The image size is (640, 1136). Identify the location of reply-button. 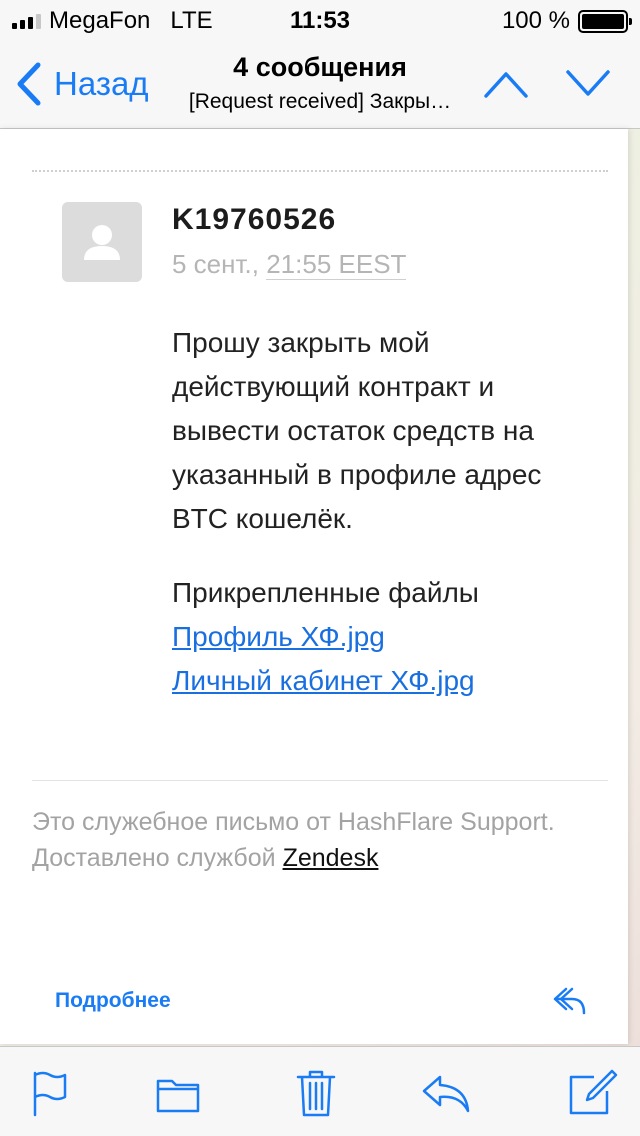
(446, 1093).